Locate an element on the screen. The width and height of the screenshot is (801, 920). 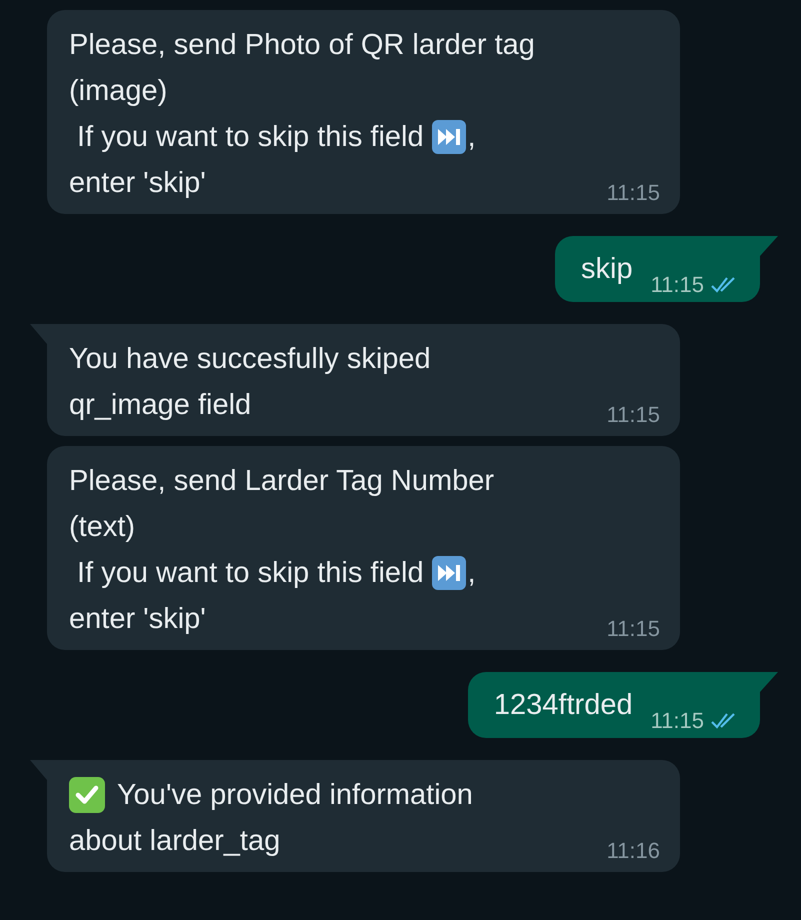
message-text: You've provided information is located at coordinates (295, 795).